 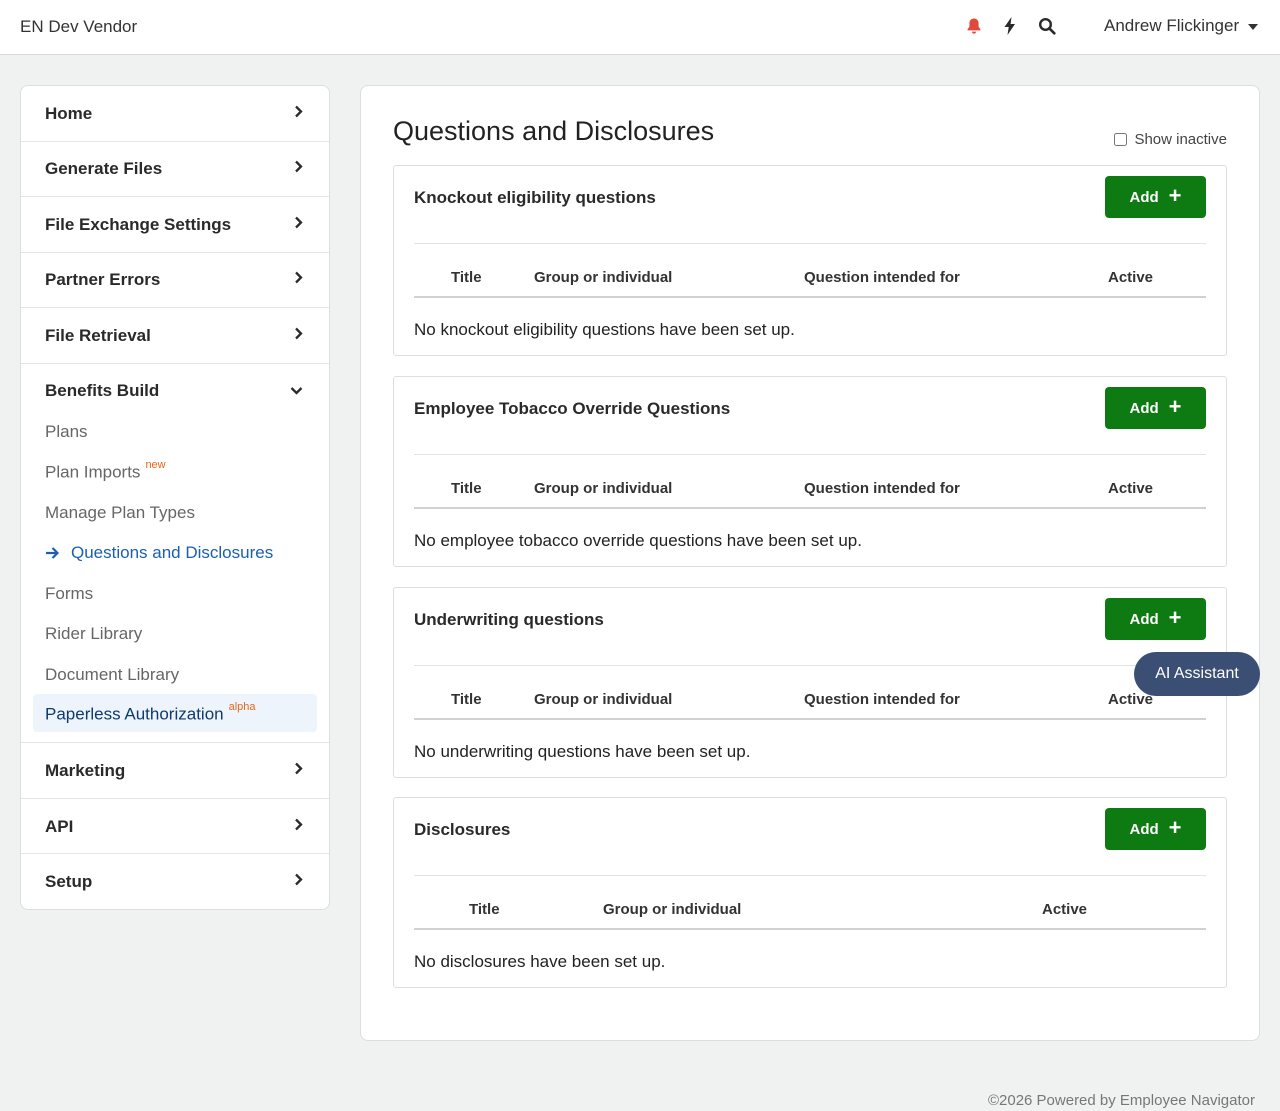 I want to click on sidebar-section-label: File Retrieval, so click(x=98, y=335).